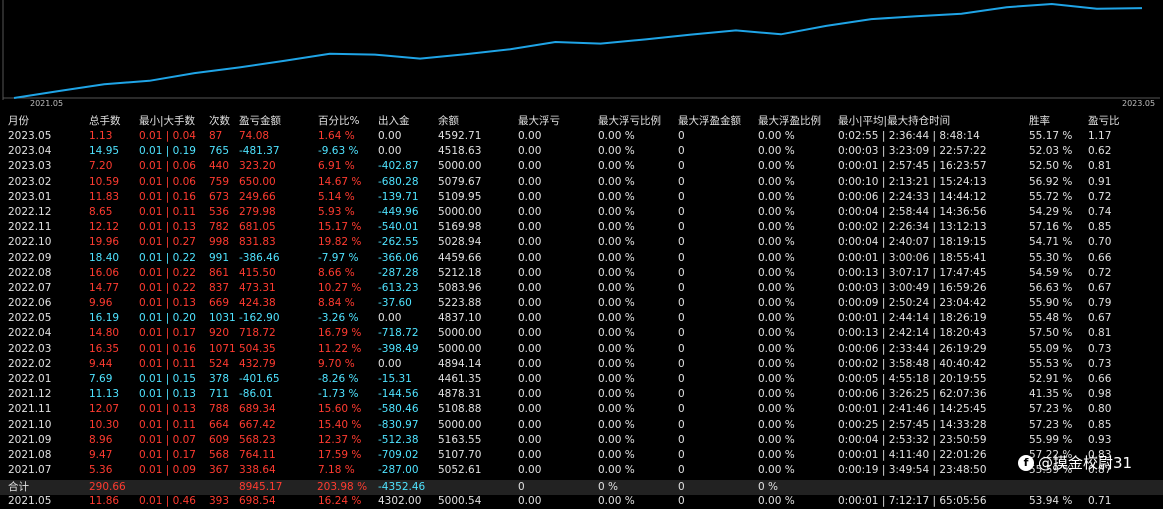 The image size is (1163, 509). I want to click on cell-pnl: 764.11, so click(257, 454).